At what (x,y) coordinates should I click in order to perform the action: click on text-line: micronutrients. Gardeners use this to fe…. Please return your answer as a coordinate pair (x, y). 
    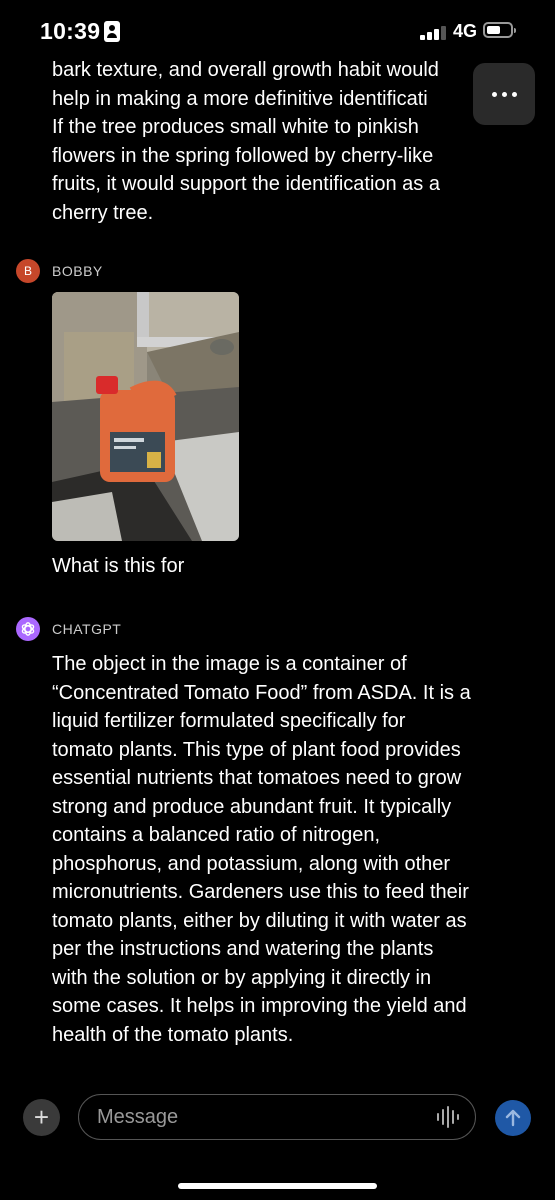
    Looking at the image, I should click on (260, 892).